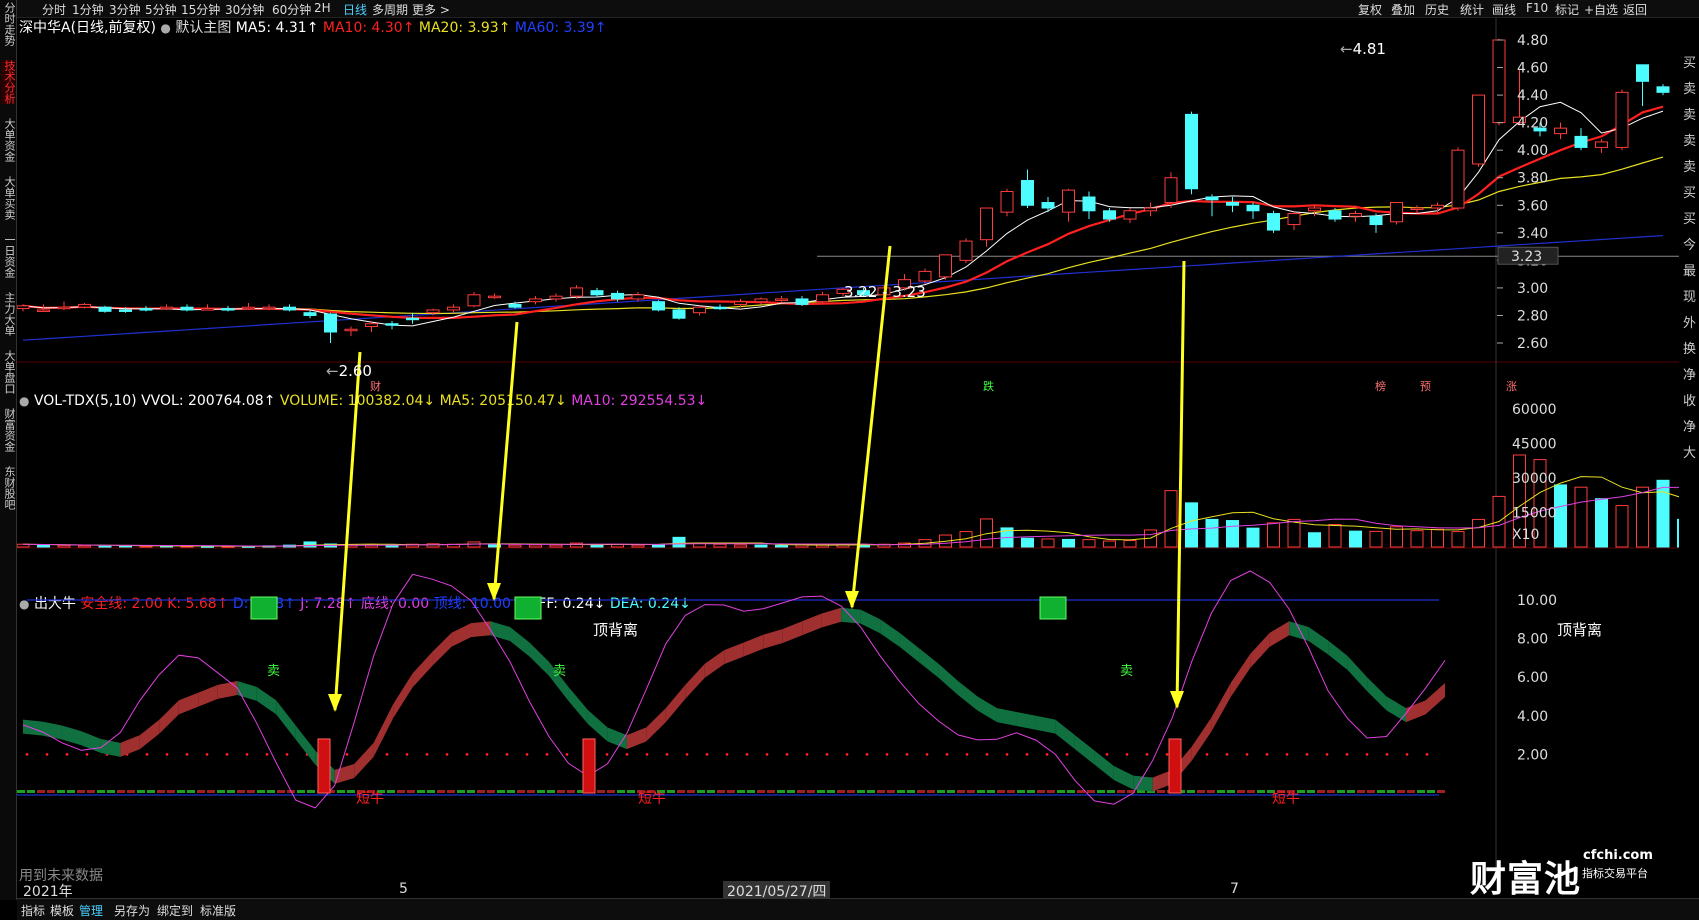  Describe the element at coordinates (1635, 9) in the screenshot. I see `tool-button-8: 返回` at that location.